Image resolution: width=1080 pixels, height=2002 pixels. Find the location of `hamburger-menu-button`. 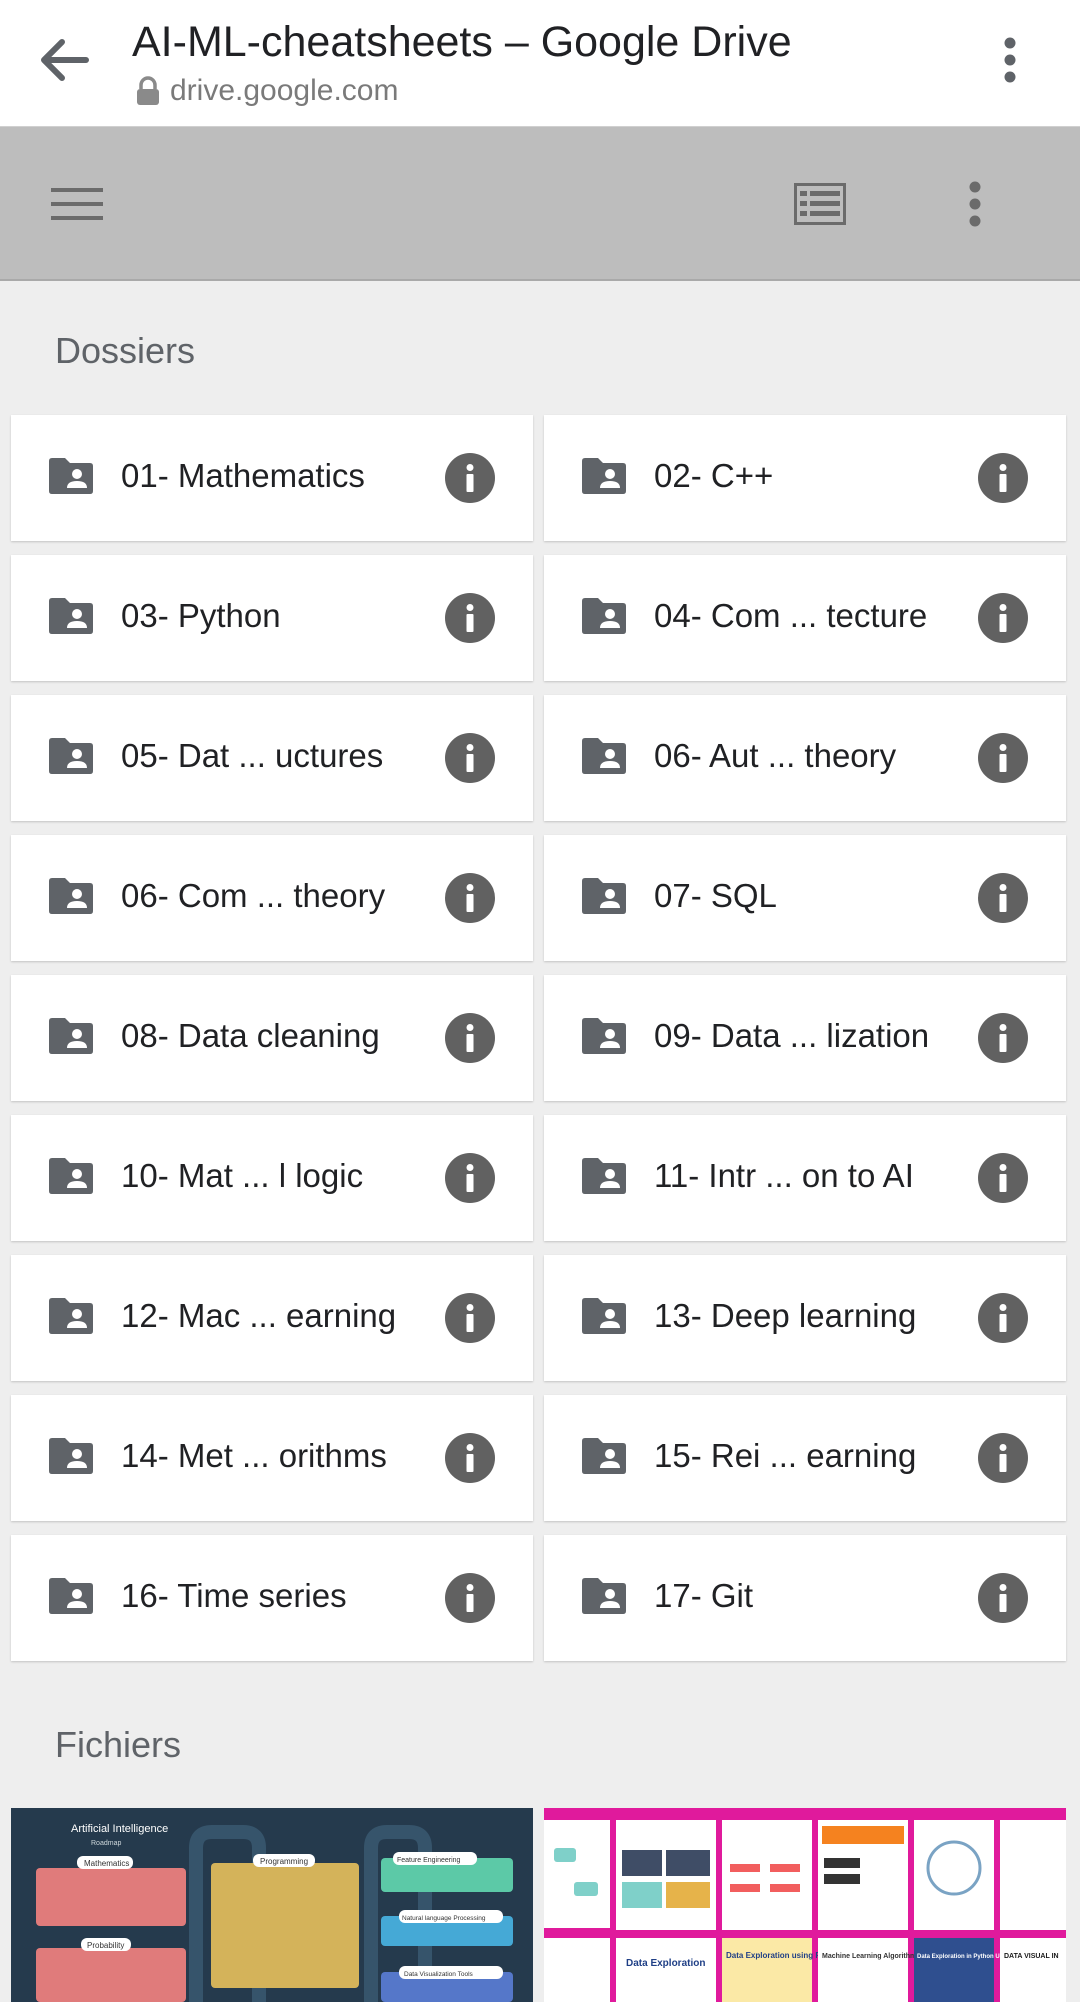

hamburger-menu-button is located at coordinates (77, 204).